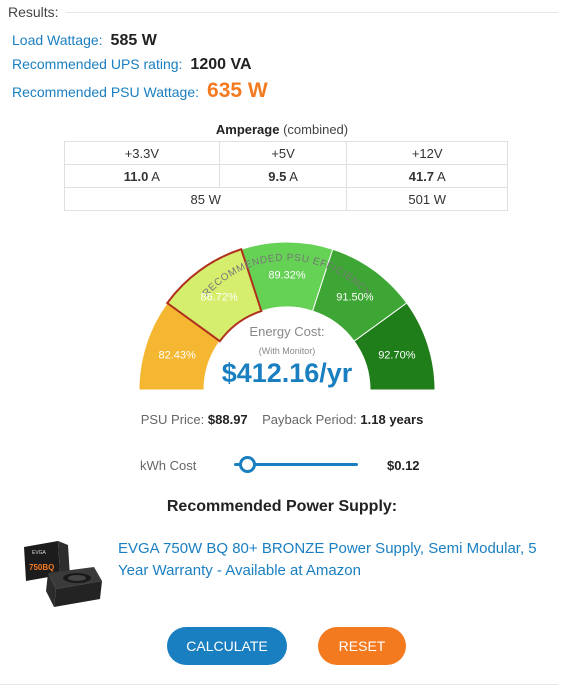 This screenshot has height=693, width=564. I want to click on psu-product-image: EVGA 750BQ, so click(63, 575).